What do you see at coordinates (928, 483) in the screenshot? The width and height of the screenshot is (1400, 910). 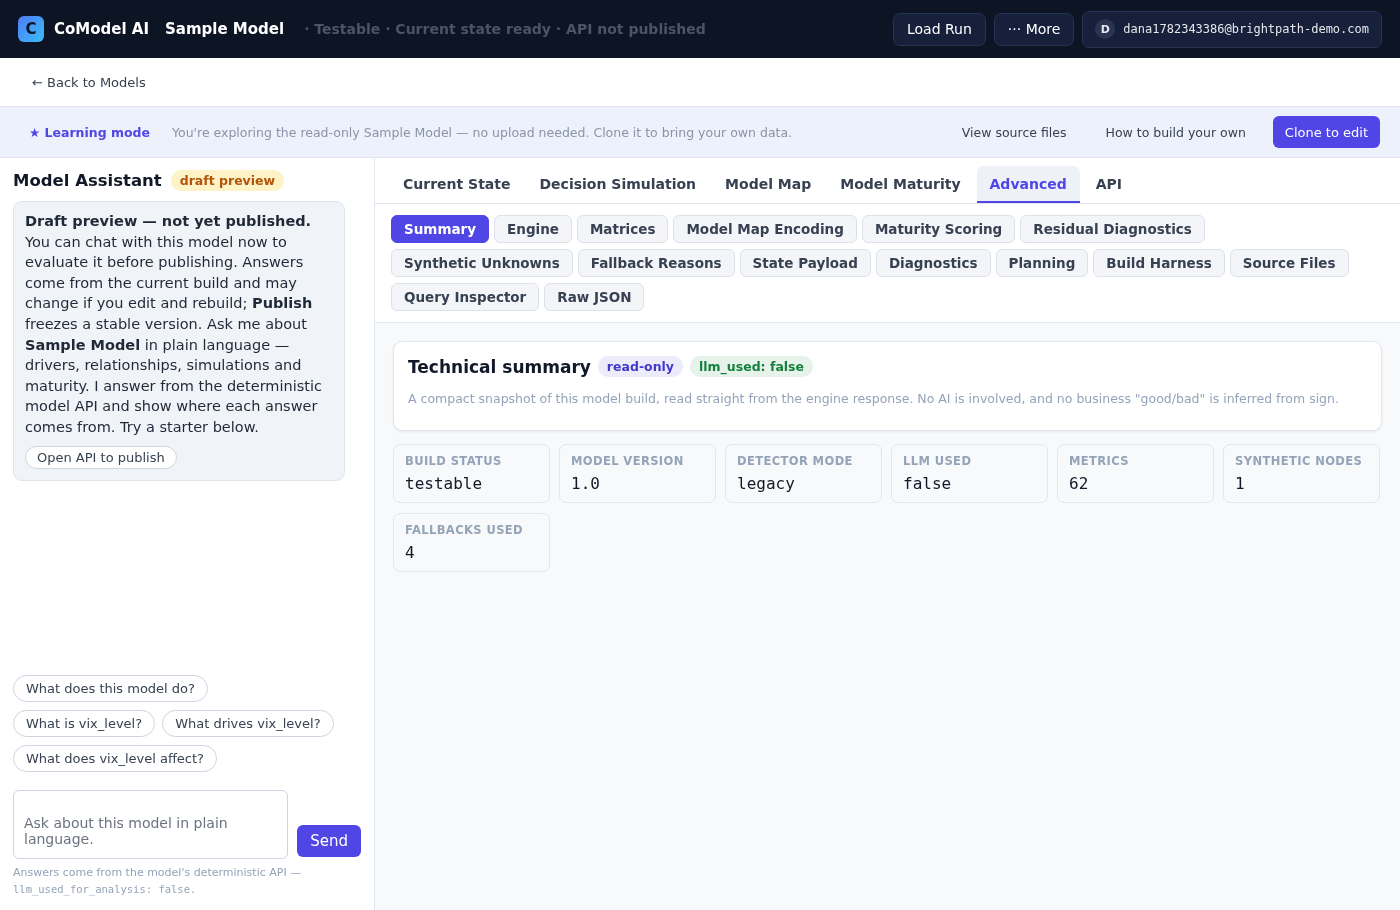 I see `stat-value: false` at bounding box center [928, 483].